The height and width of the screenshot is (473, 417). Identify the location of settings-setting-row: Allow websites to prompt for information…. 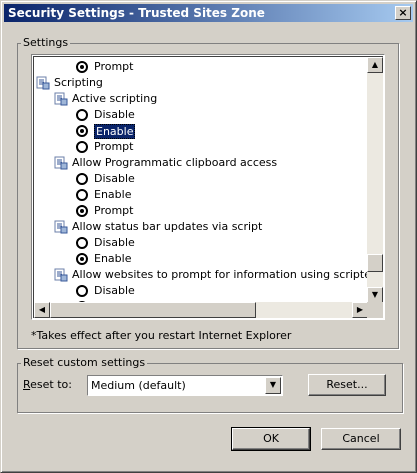
(201, 275).